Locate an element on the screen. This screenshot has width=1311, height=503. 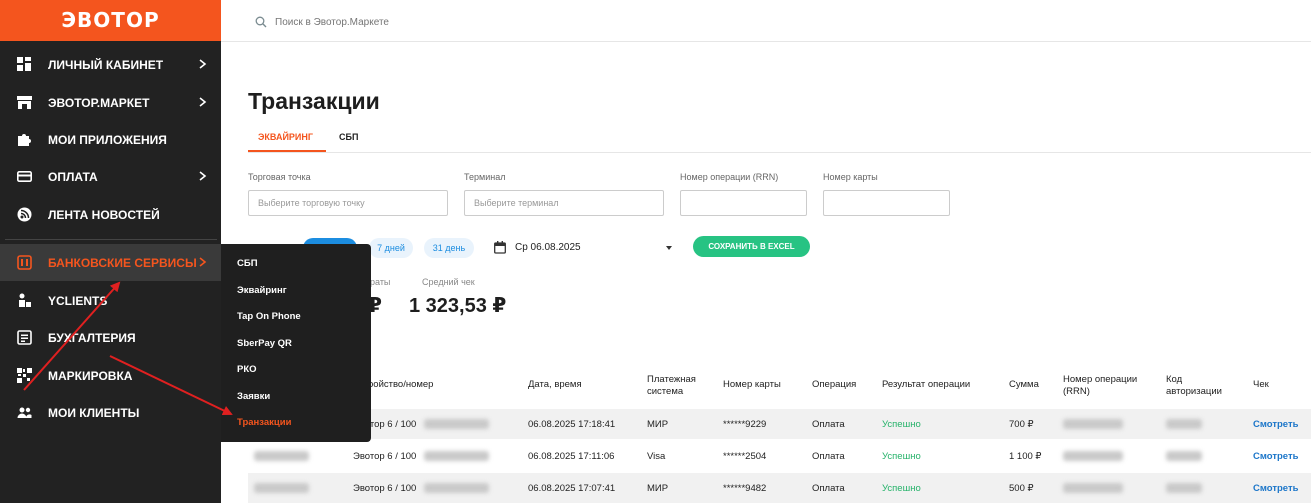
date-picker: Ср 06.08.2025 is located at coordinates (548, 247).